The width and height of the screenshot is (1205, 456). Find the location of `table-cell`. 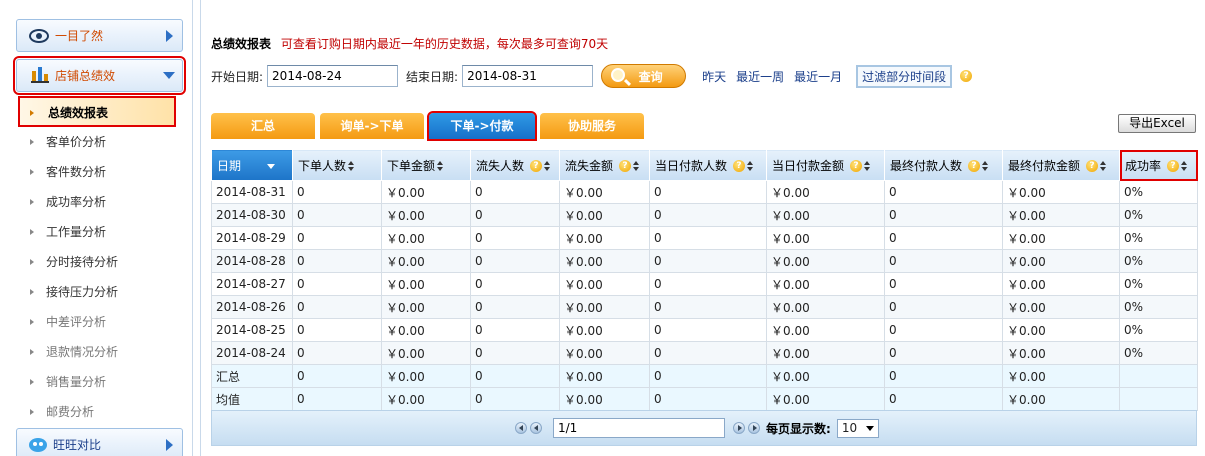

table-cell is located at coordinates (1158, 399).